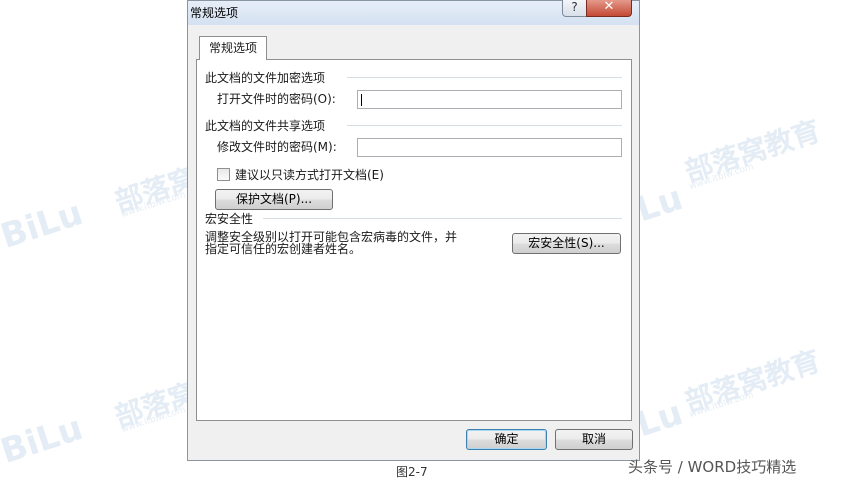  I want to click on help-icon: ?, so click(574, 7).